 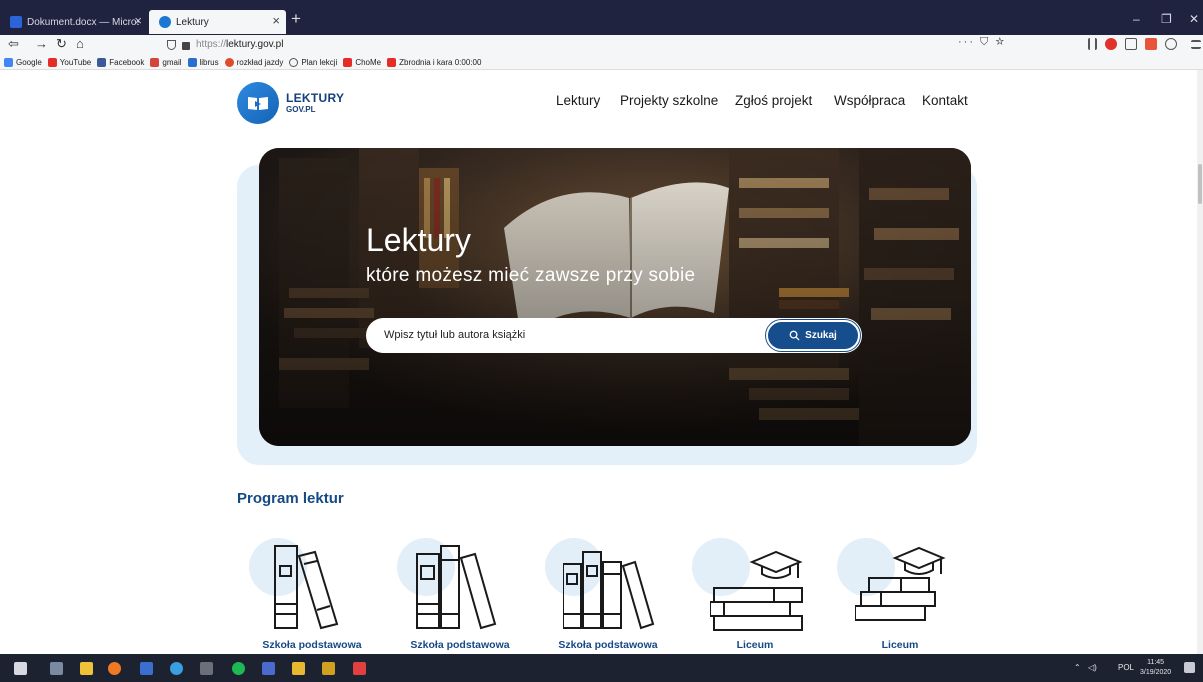 What do you see at coordinates (165, 22) in the screenshot?
I see `lektury-favicon-icon` at bounding box center [165, 22].